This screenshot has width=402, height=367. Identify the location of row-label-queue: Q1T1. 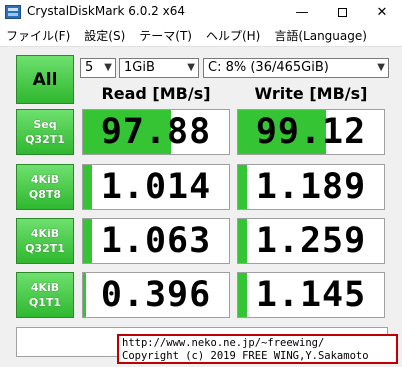
(45, 302).